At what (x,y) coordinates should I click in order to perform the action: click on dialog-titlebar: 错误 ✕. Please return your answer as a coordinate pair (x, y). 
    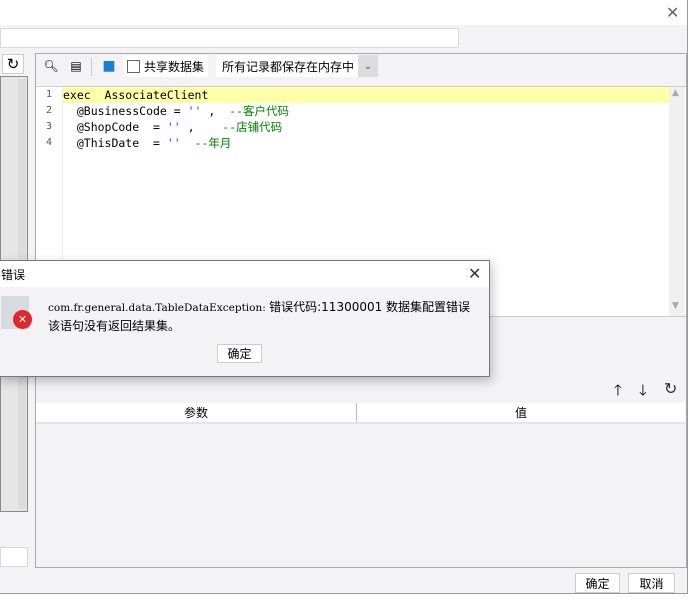
    Looking at the image, I should click on (244, 274).